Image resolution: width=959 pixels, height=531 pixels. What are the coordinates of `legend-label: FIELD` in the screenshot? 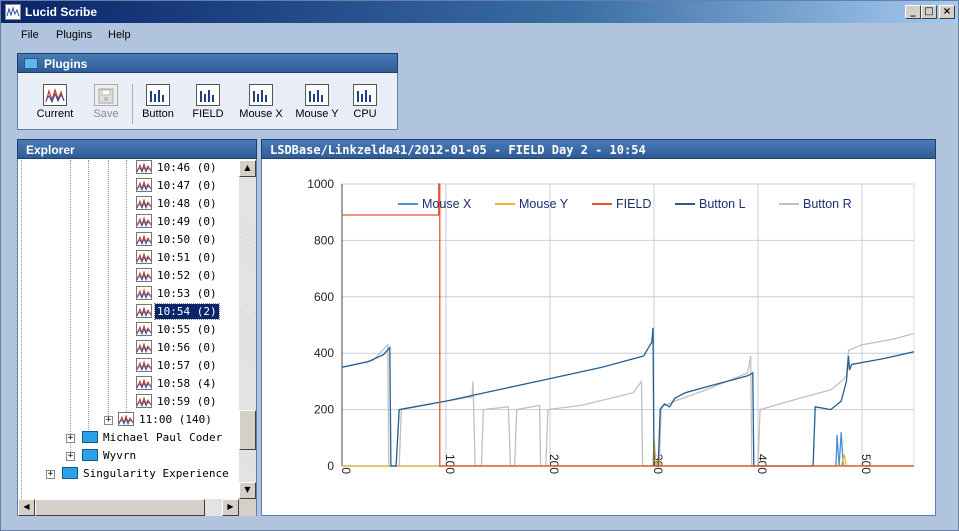 It's located at (633, 204).